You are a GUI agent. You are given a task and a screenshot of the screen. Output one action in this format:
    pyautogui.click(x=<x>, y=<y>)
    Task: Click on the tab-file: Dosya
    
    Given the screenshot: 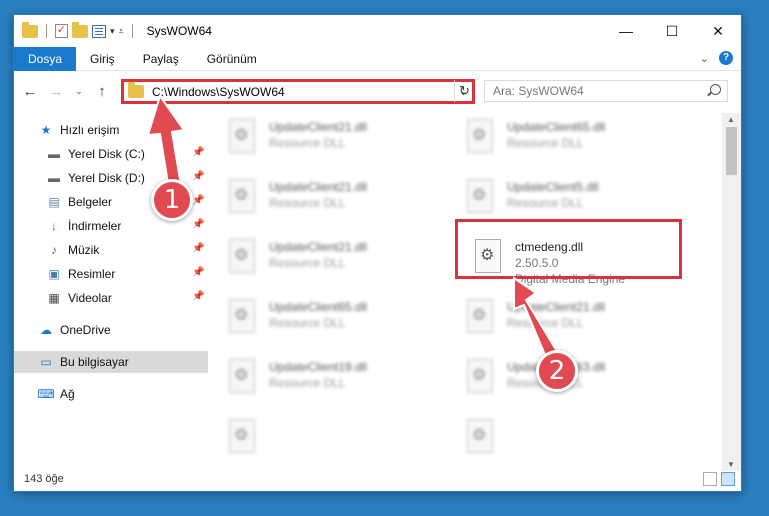 What is the action you would take?
    pyautogui.click(x=45, y=58)
    